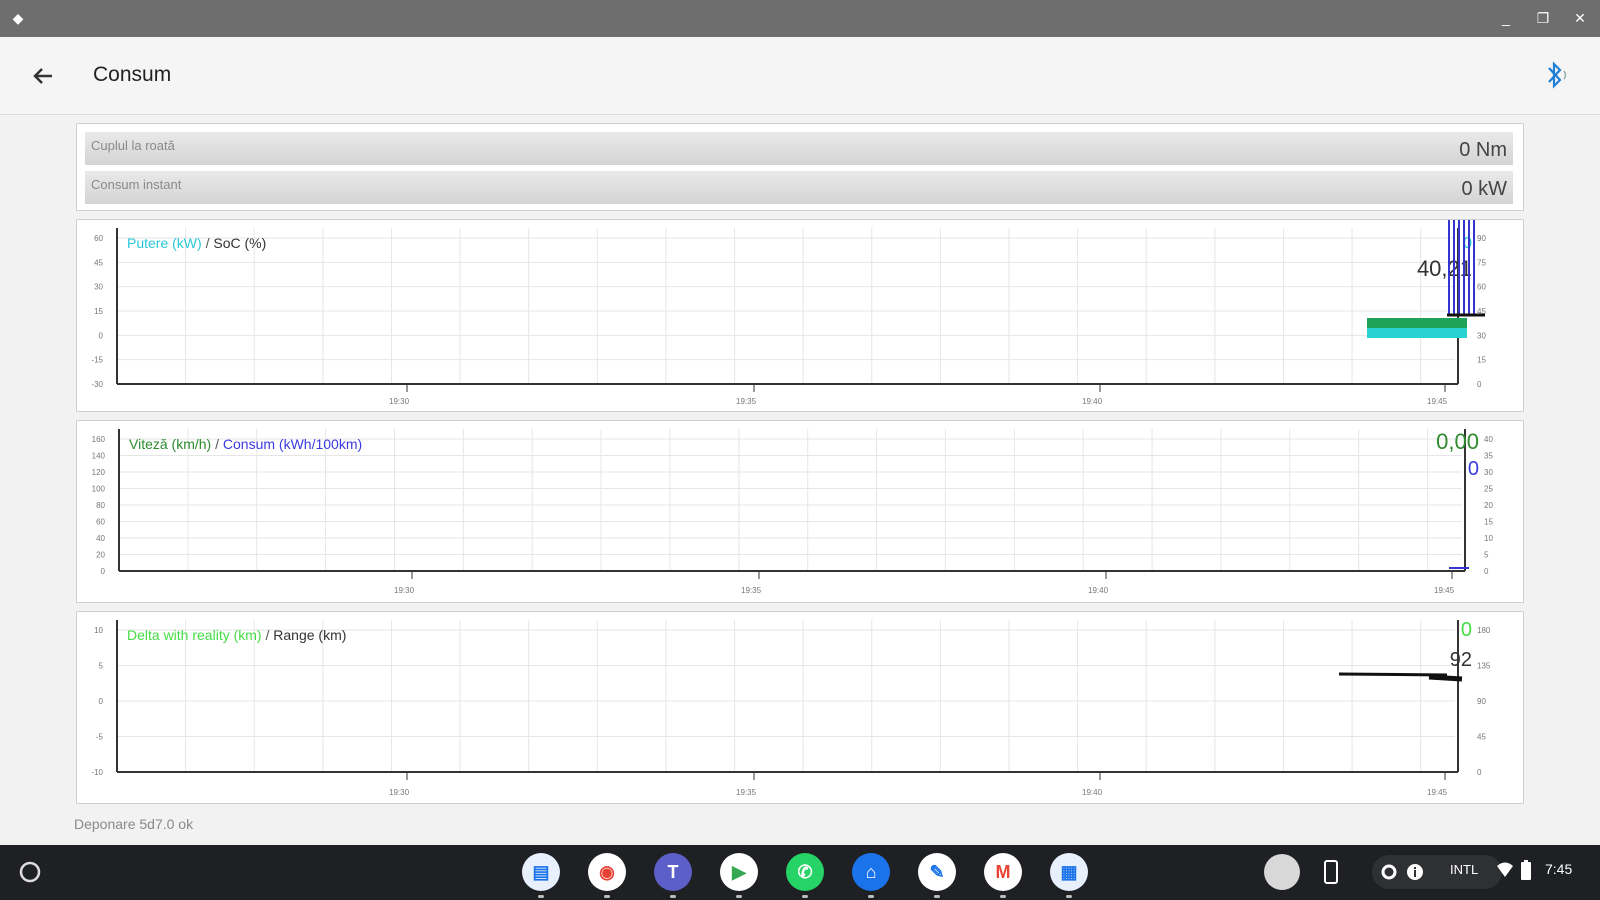 The width and height of the screenshot is (1600, 900). What do you see at coordinates (1331, 872) in the screenshot?
I see `phone-hub-icon` at bounding box center [1331, 872].